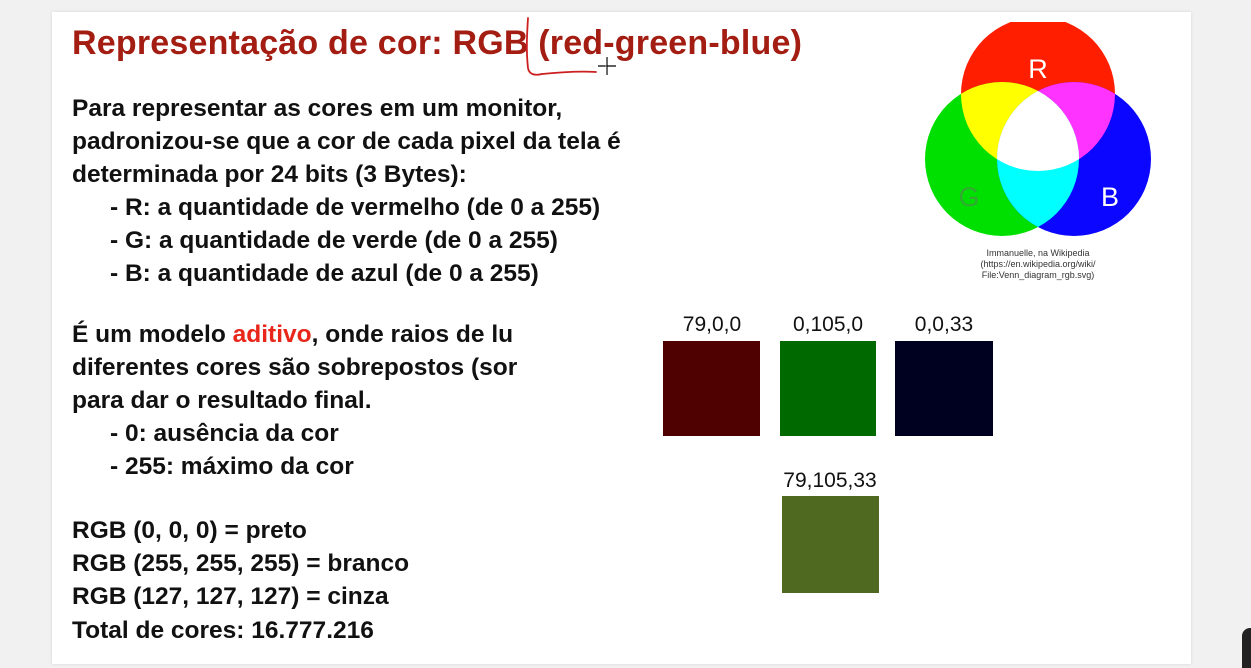 This screenshot has height=668, width=1251. I want to click on para2-line: É um modelo aditivo, onde raios de lu, so click(363, 334).